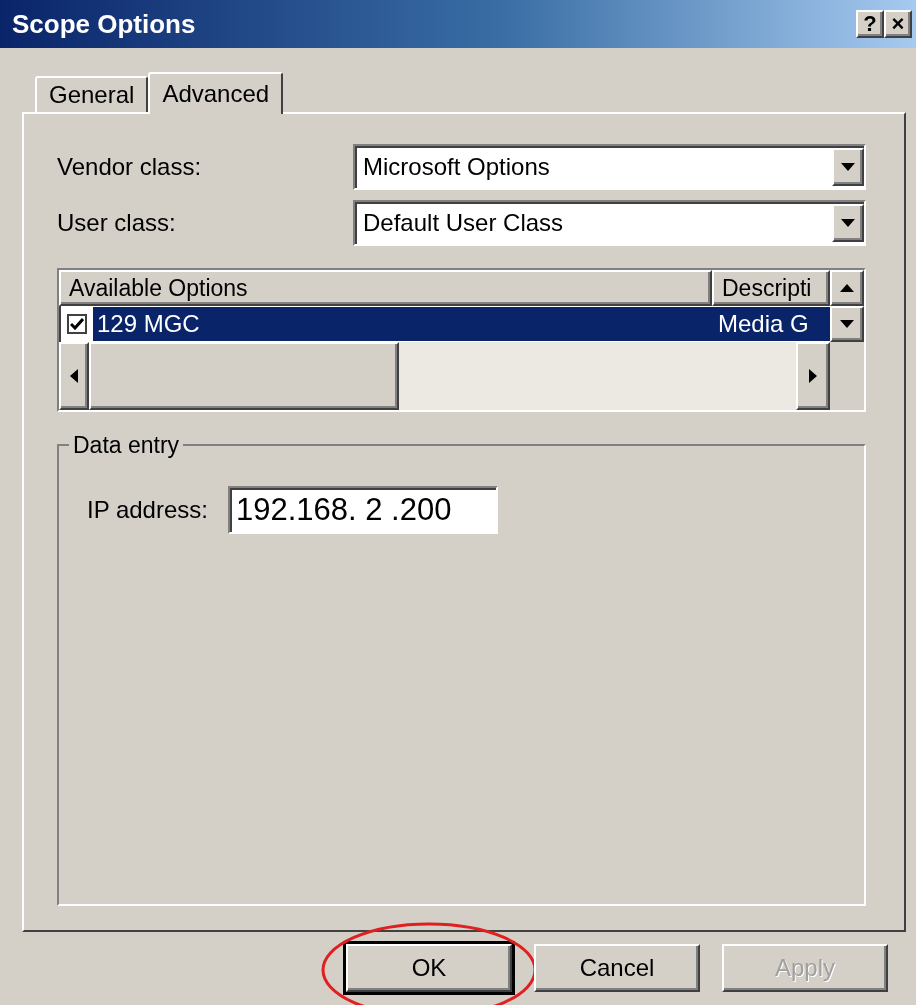 The height and width of the screenshot is (1005, 916). I want to click on scroll-up-button, so click(847, 288).